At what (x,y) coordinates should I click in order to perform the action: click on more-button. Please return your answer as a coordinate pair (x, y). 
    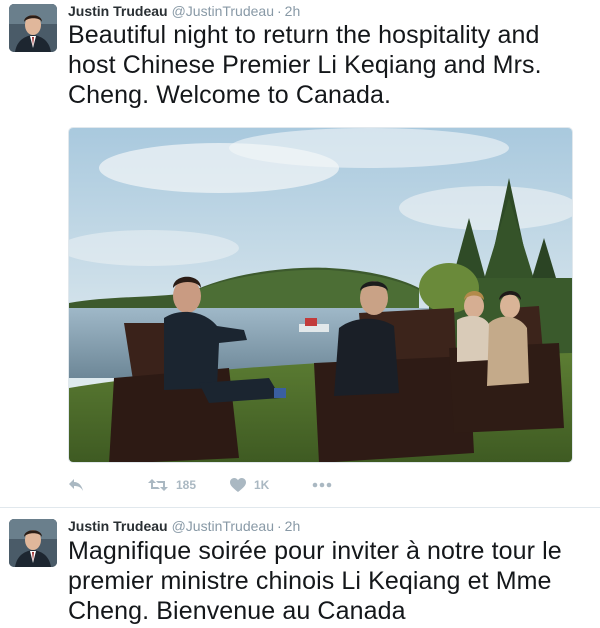
    Looking at the image, I should click on (322, 485).